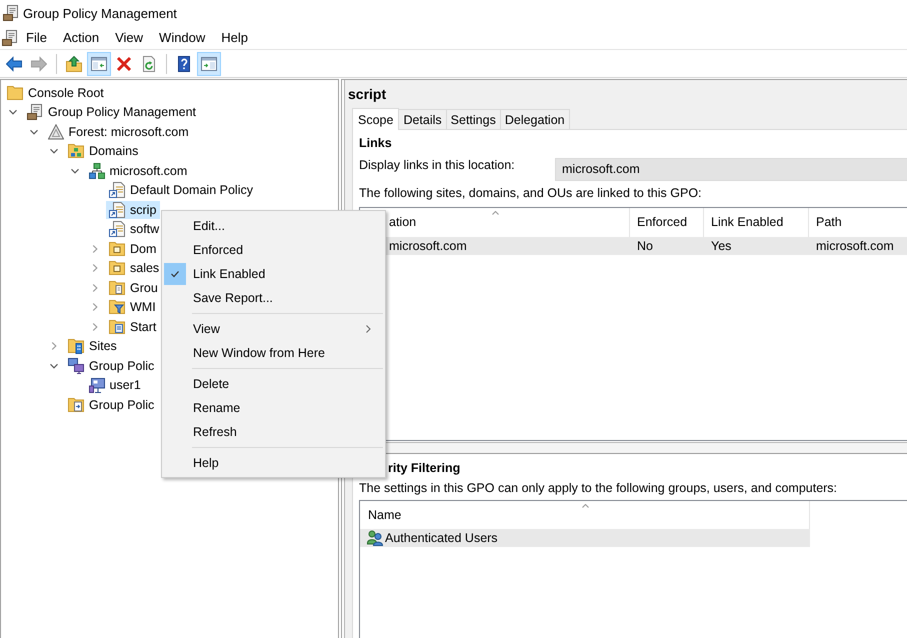 This screenshot has height=638, width=907. What do you see at coordinates (115, 385) in the screenshot?
I see `tree-item: user1` at bounding box center [115, 385].